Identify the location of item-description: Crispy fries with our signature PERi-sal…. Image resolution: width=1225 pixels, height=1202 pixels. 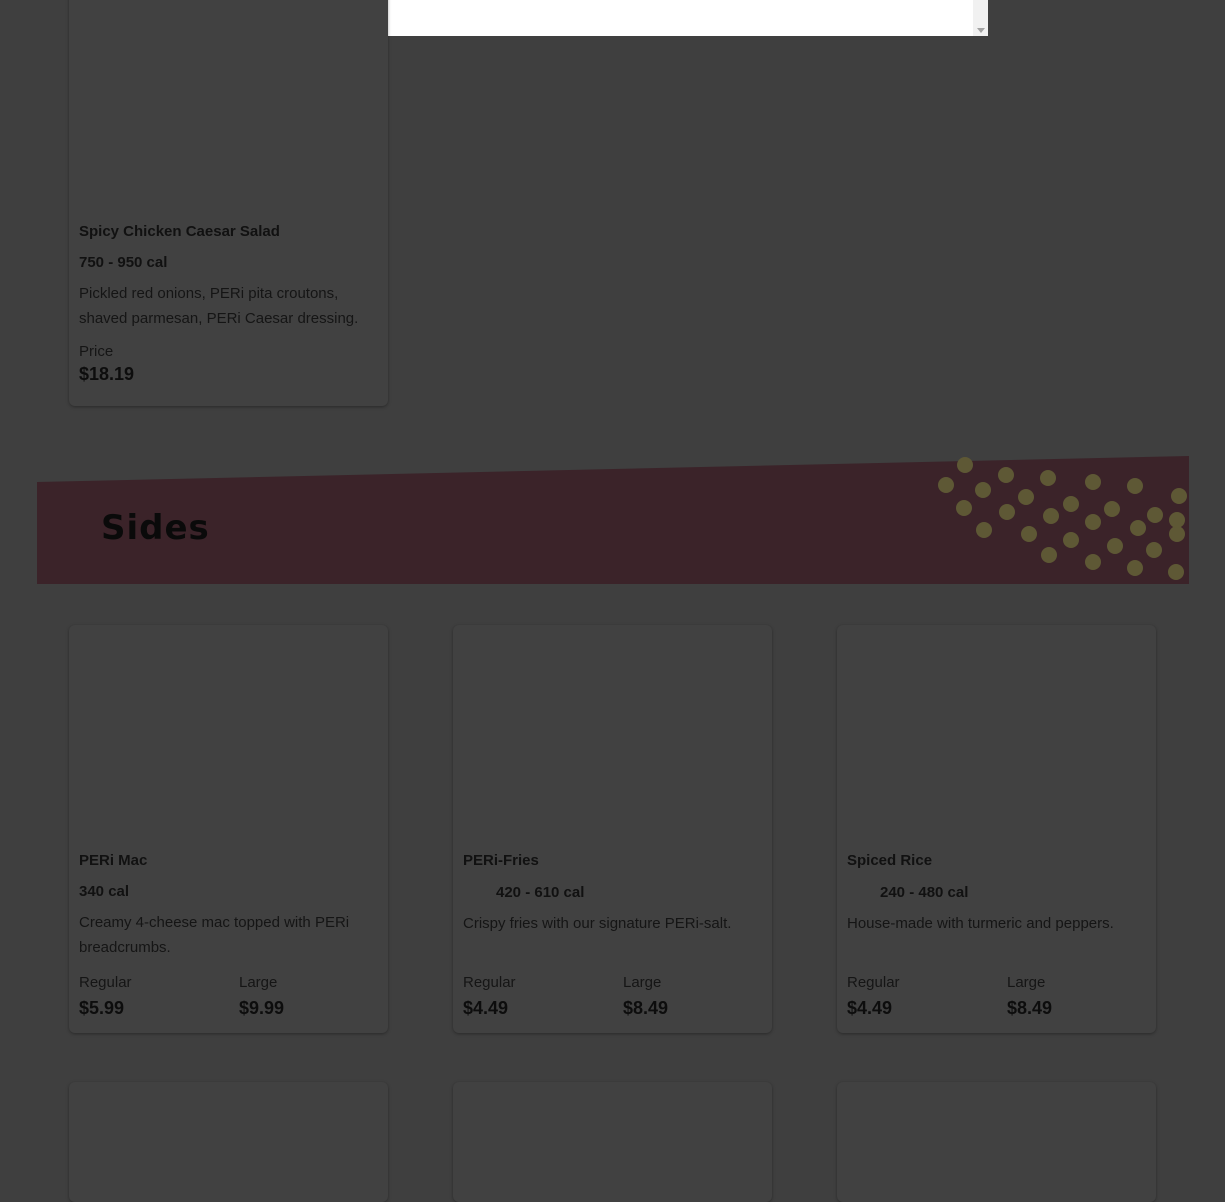
(597, 923).